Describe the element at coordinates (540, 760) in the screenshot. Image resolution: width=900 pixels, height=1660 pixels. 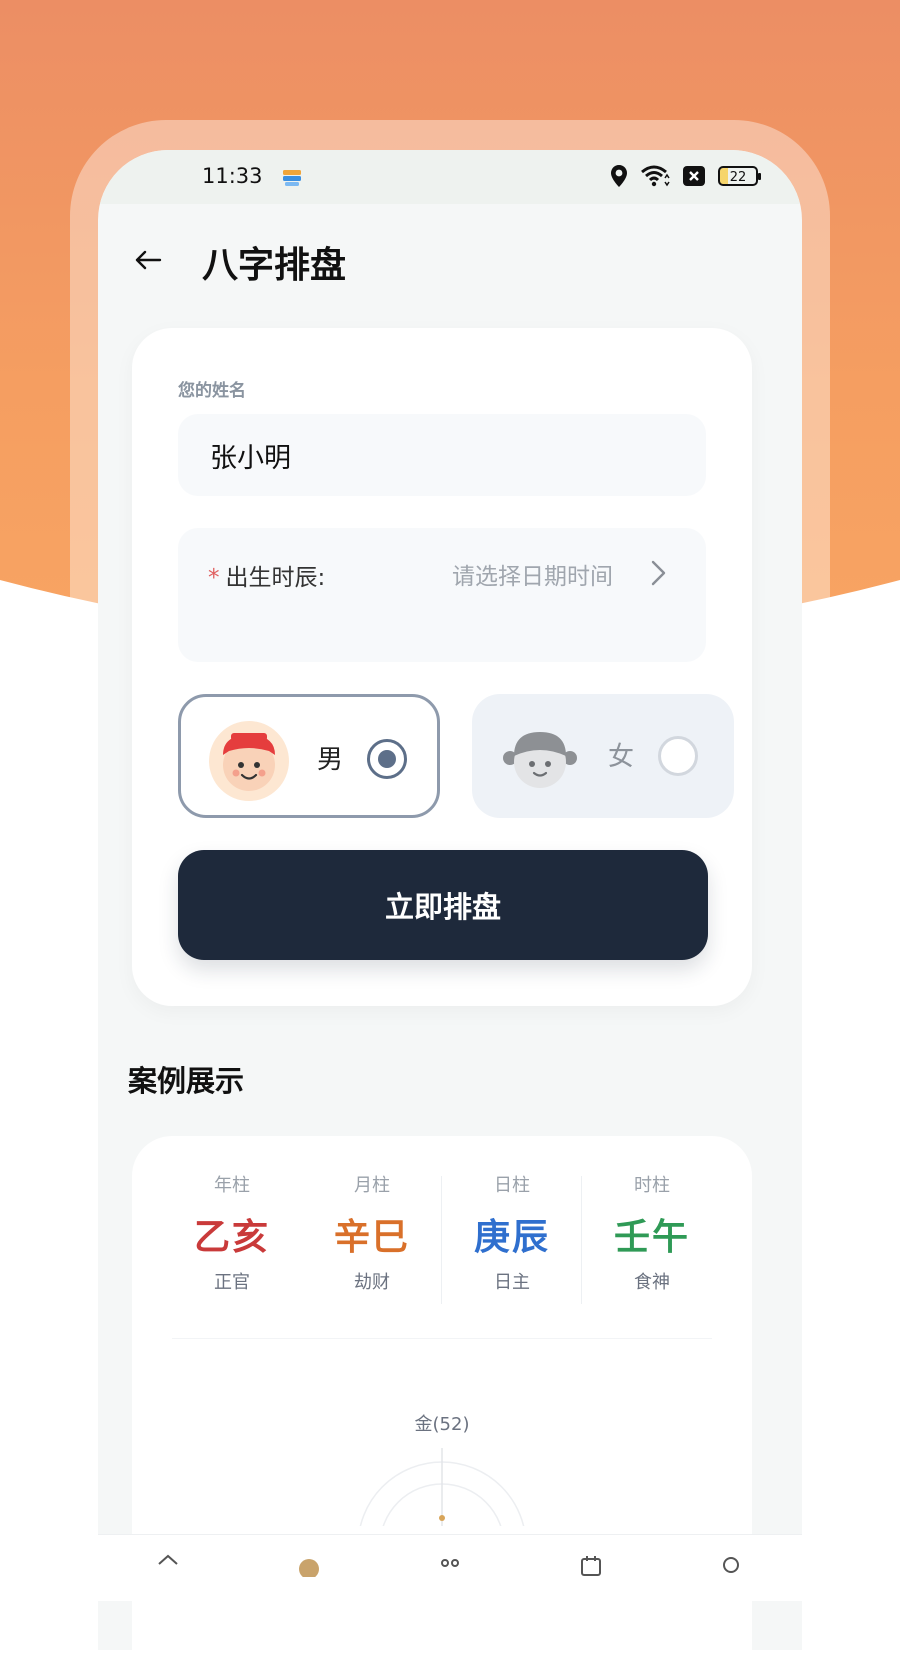
I see `girl-avatar-icon` at that location.